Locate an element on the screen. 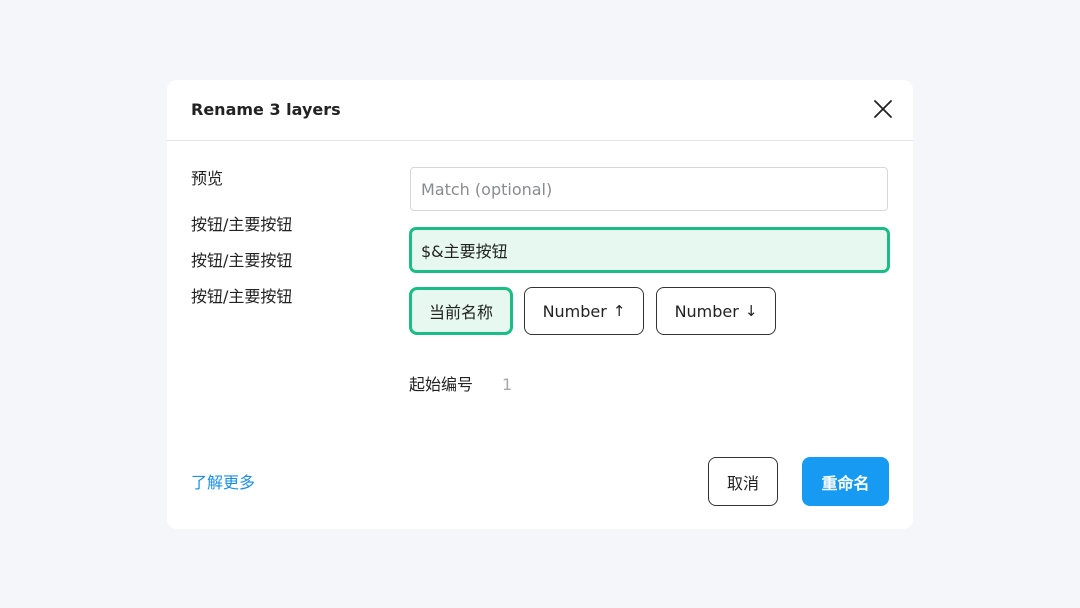 The width and height of the screenshot is (1080, 608). rename-confirm-button: 重命名 is located at coordinates (845, 481).